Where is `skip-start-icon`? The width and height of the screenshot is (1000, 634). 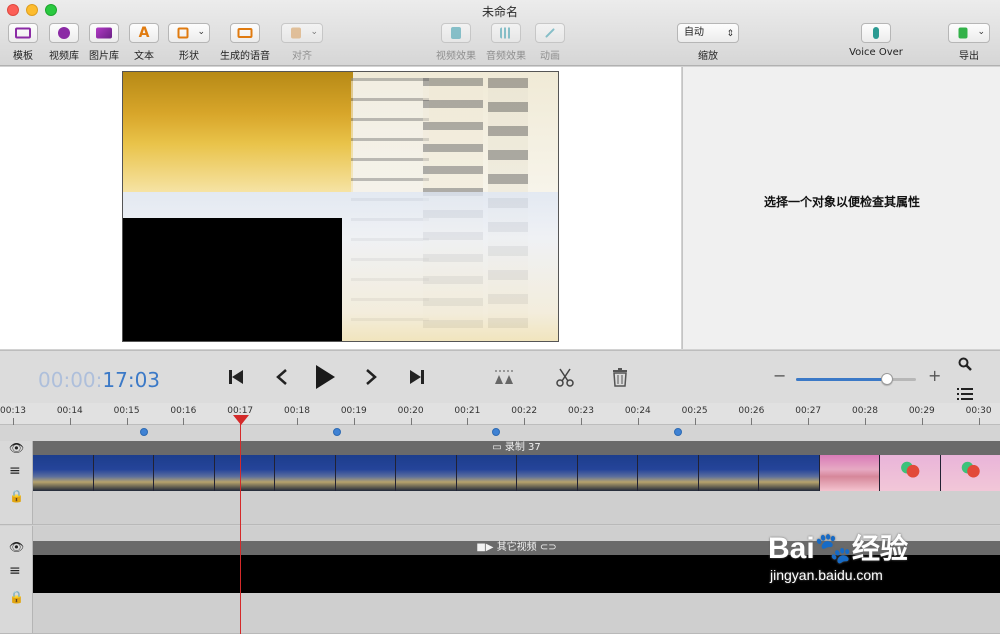 skip-start-icon is located at coordinates (236, 377).